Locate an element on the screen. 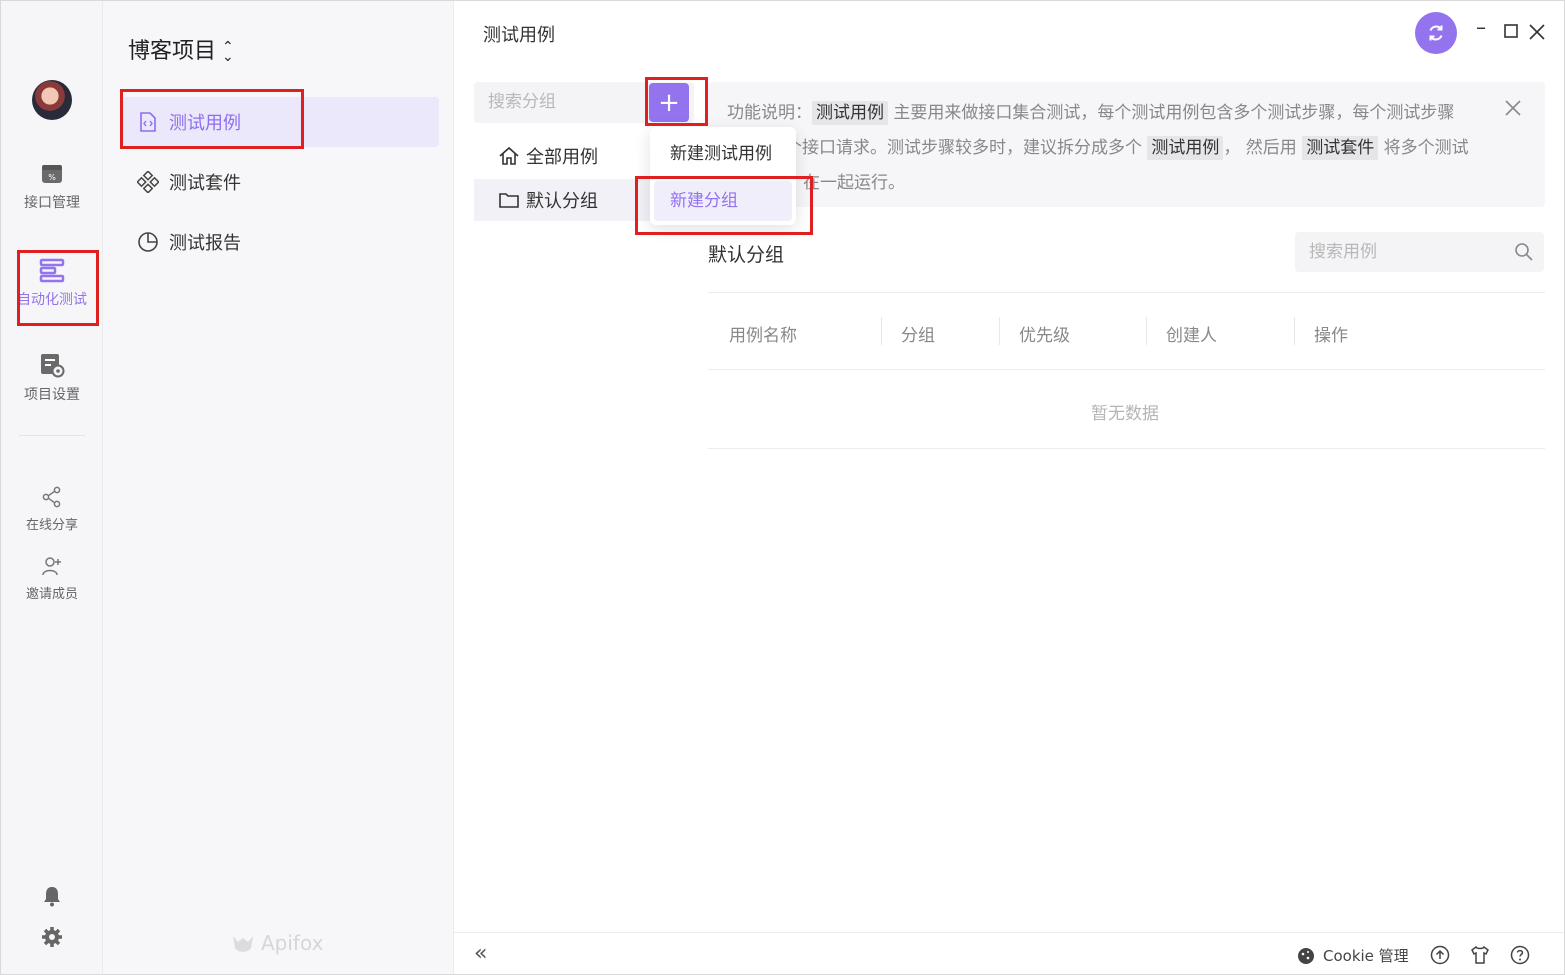 The height and width of the screenshot is (975, 1565). brand-logo: Apifox is located at coordinates (277, 943).